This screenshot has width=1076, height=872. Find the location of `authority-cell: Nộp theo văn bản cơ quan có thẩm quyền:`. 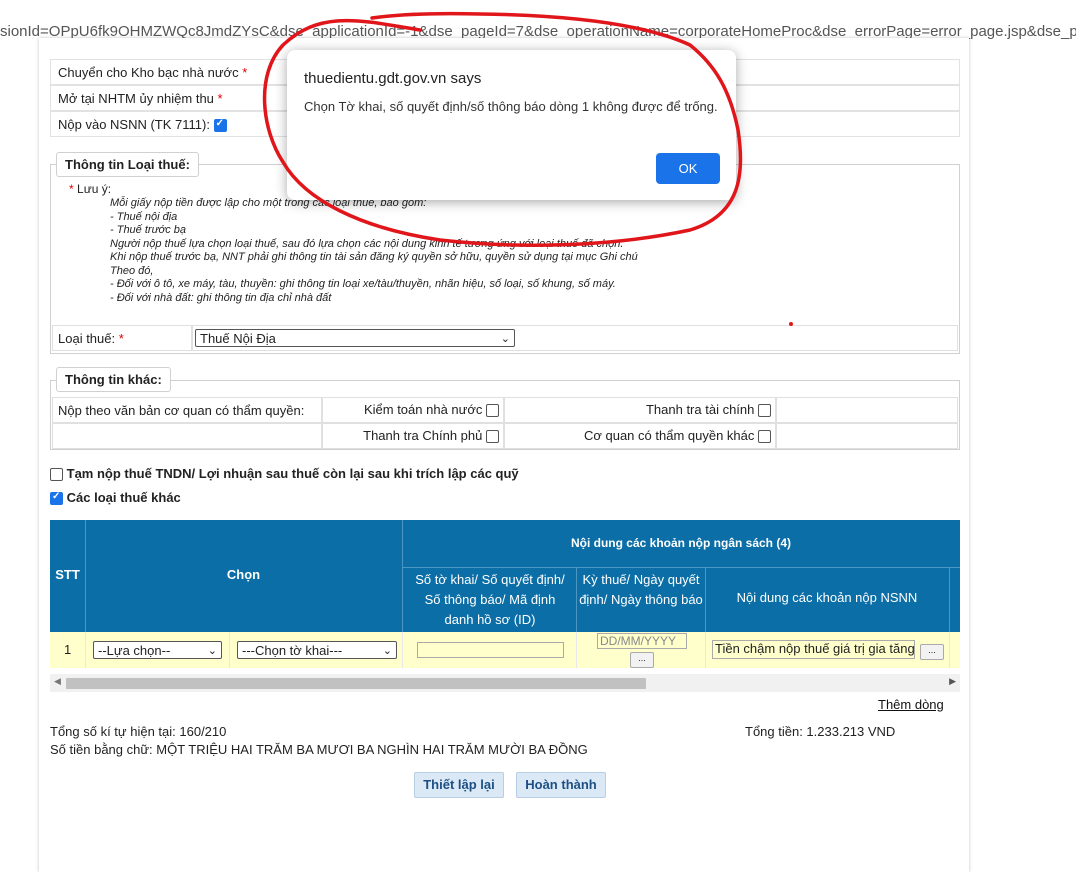

authority-cell: Nộp theo văn bản cơ quan có thẩm quyền: is located at coordinates (187, 410).